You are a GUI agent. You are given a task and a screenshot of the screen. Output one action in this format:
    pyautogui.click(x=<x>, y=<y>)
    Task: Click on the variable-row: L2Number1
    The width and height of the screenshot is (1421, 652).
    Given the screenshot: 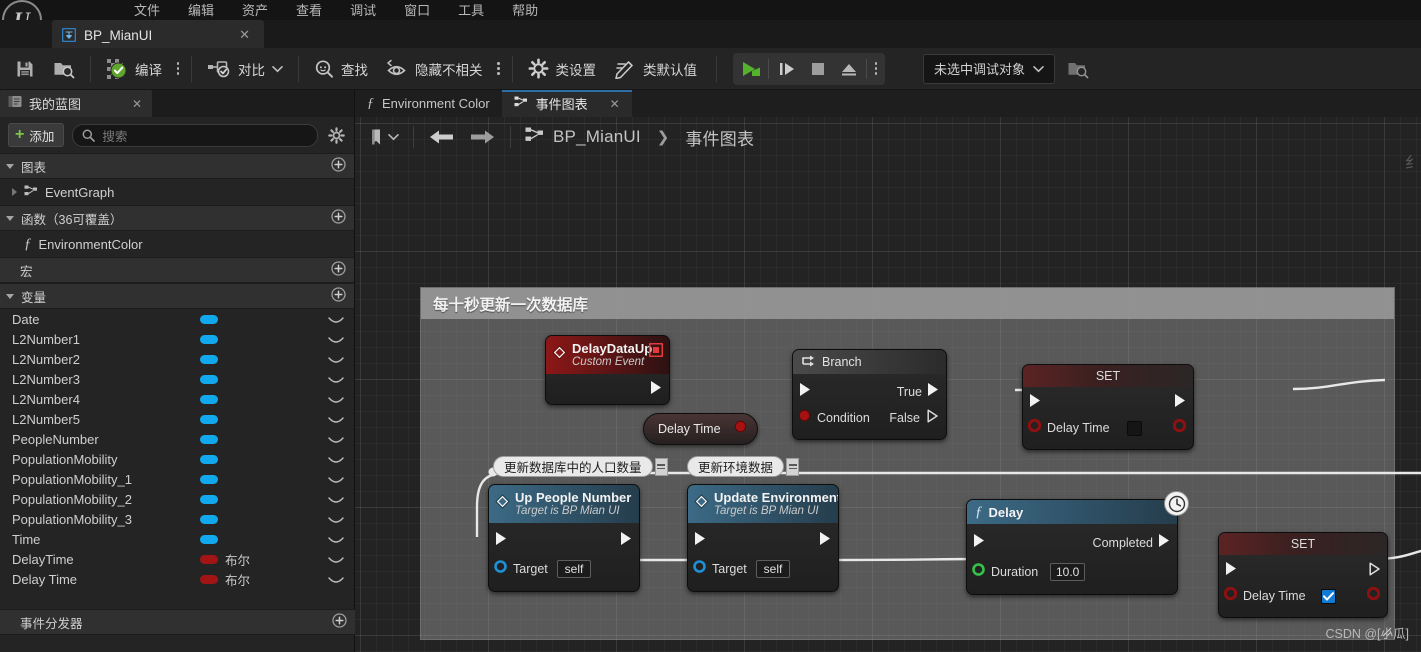 What is the action you would take?
    pyautogui.click(x=177, y=339)
    